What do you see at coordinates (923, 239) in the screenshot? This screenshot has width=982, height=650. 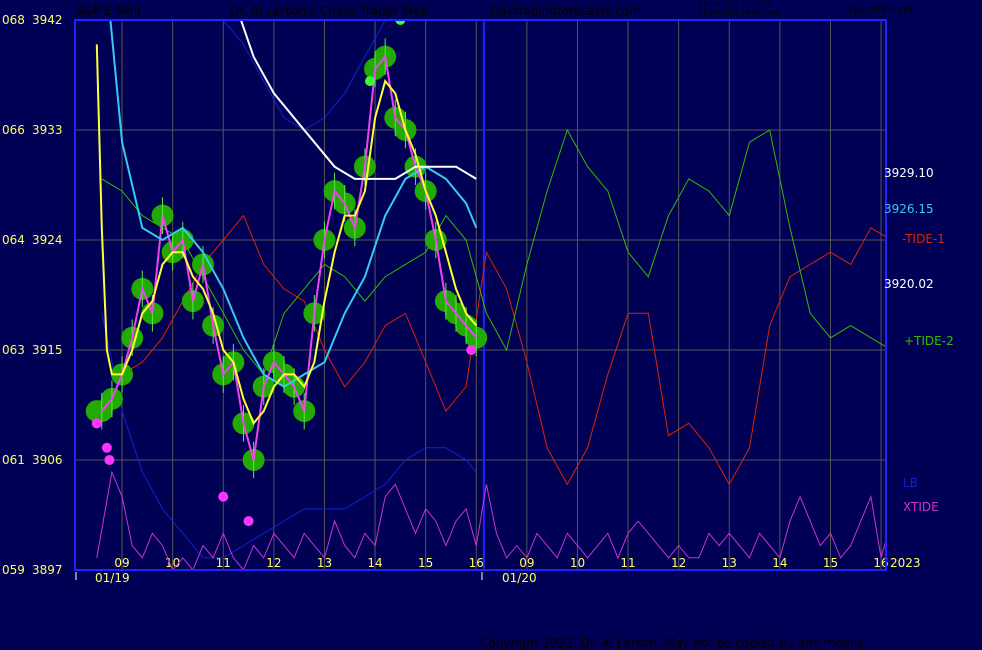 I see `legend--tide-1: -TIDE-1` at bounding box center [923, 239].